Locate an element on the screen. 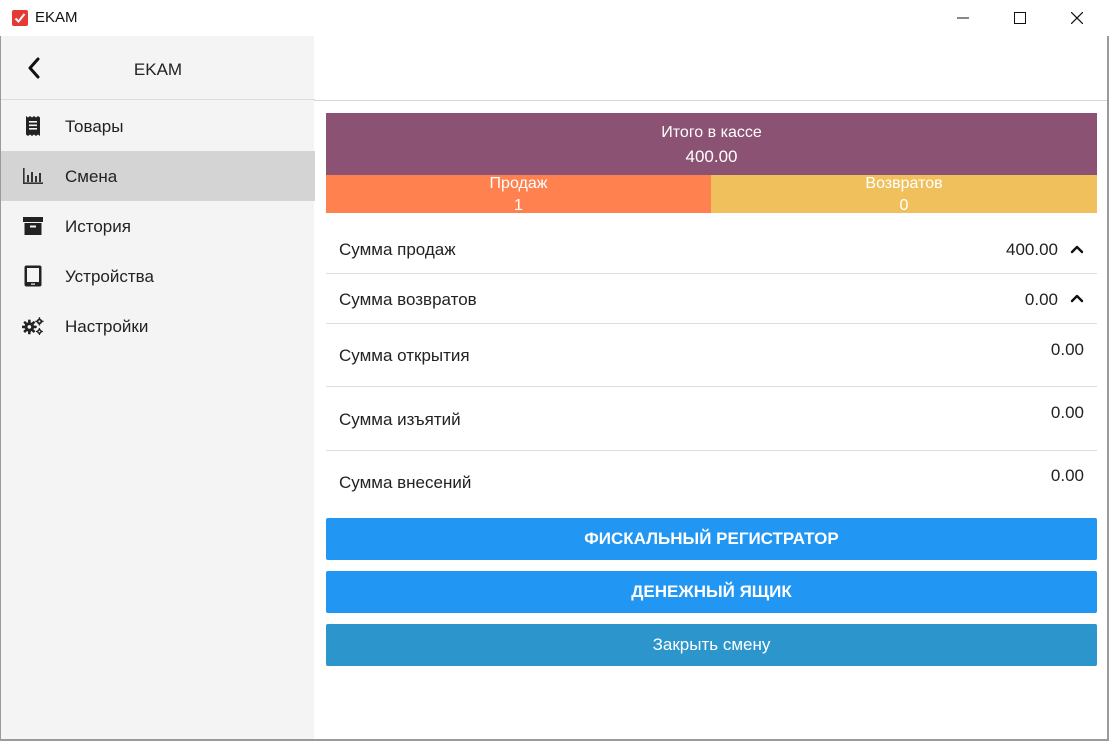  row-label: Сумма открытия is located at coordinates (404, 355).